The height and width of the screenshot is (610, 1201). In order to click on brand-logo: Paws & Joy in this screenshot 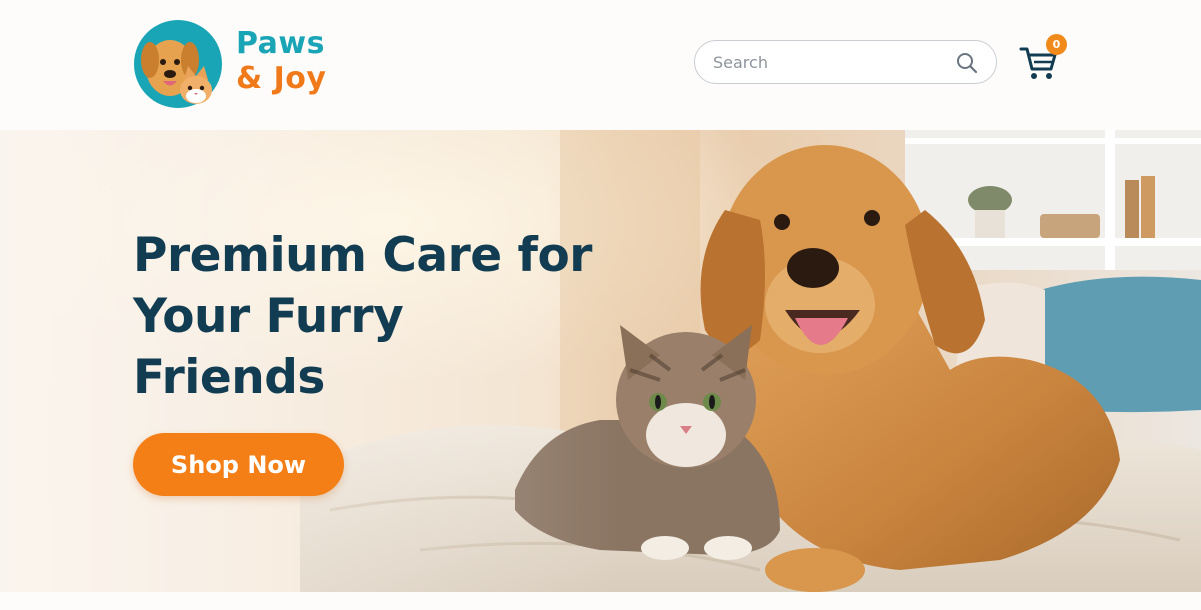, I will do `click(237, 63)`.